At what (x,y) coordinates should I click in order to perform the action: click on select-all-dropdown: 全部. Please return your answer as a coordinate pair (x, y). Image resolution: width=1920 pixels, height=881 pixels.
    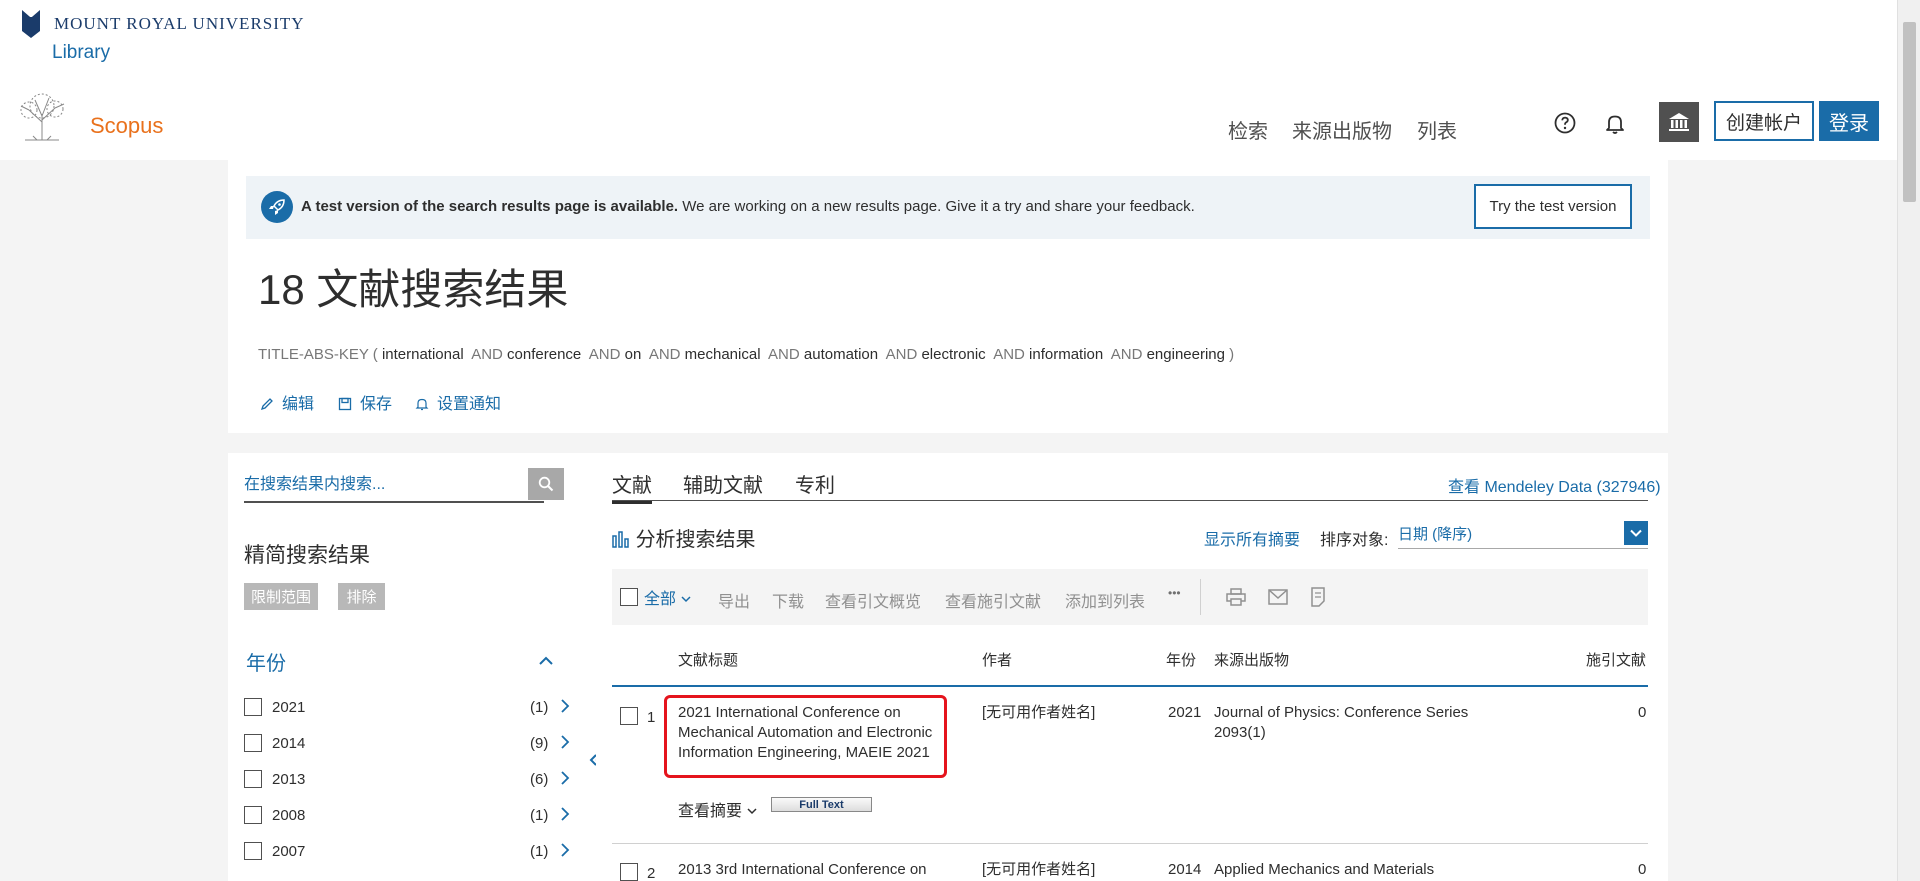
    Looking at the image, I should click on (668, 597).